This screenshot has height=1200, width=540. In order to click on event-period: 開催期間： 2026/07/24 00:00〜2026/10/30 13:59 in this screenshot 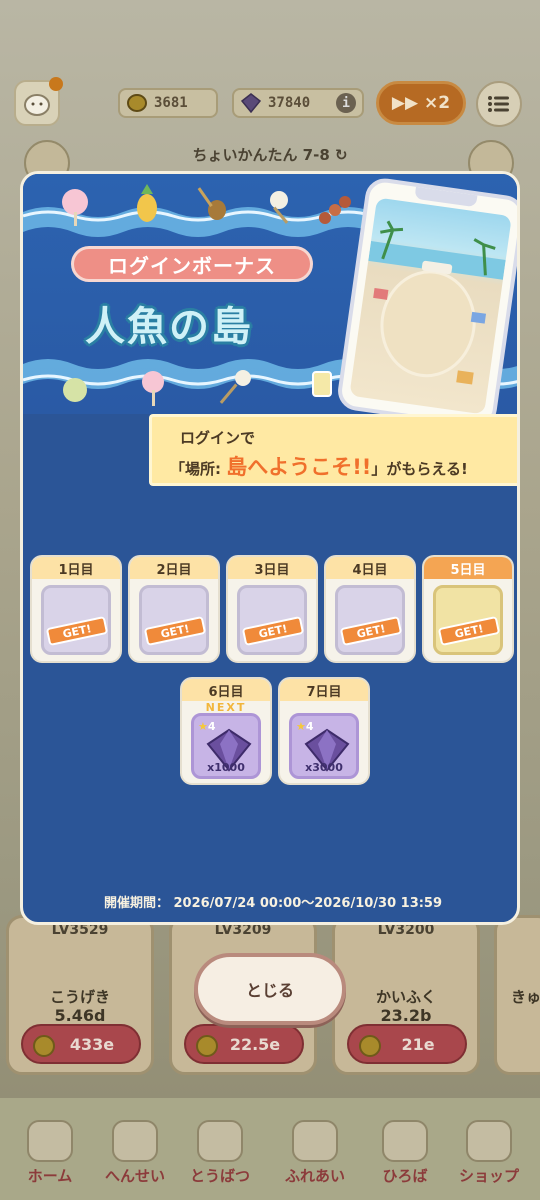, I will do `click(273, 903)`.